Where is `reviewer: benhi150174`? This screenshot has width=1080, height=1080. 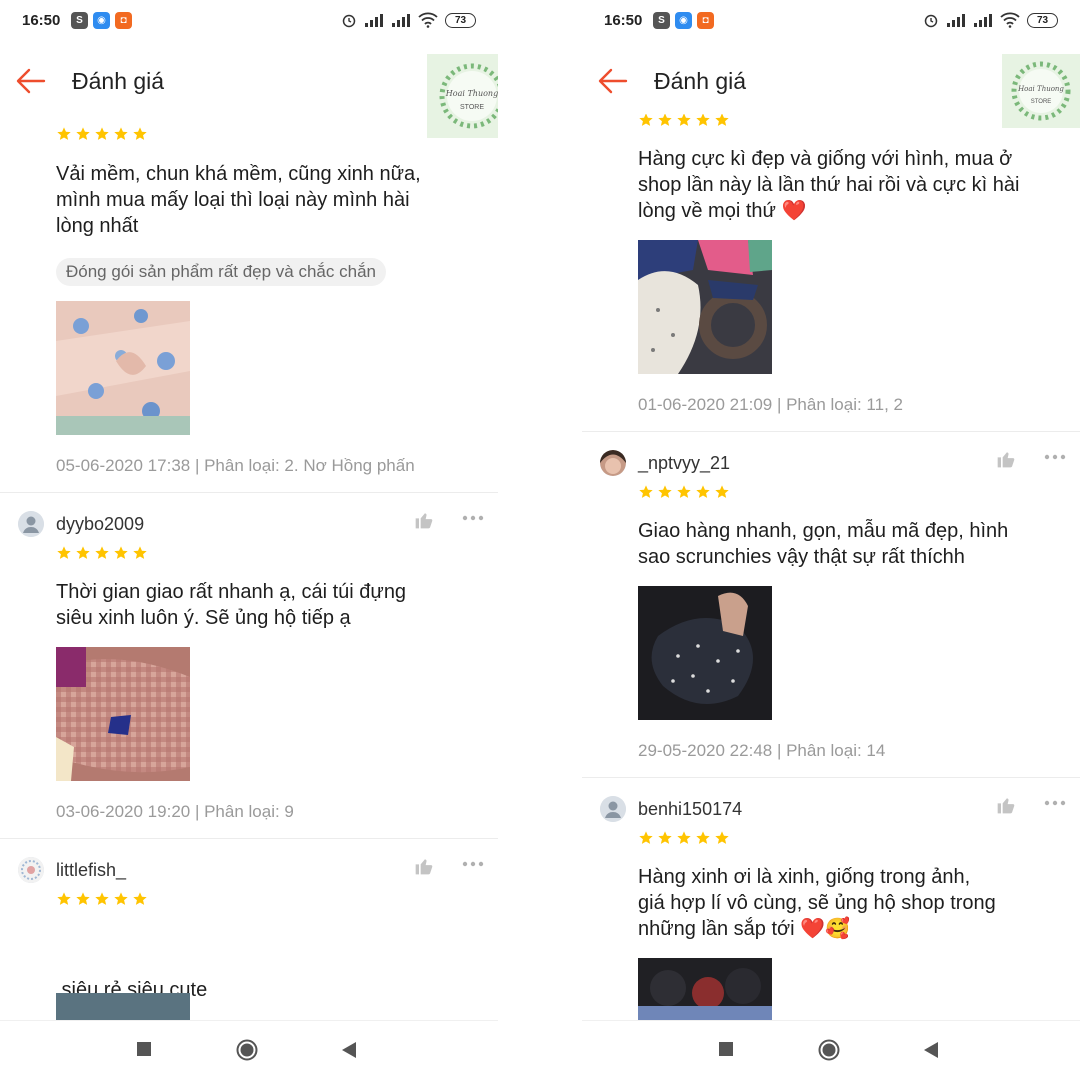 reviewer: benhi150174 is located at coordinates (671, 809).